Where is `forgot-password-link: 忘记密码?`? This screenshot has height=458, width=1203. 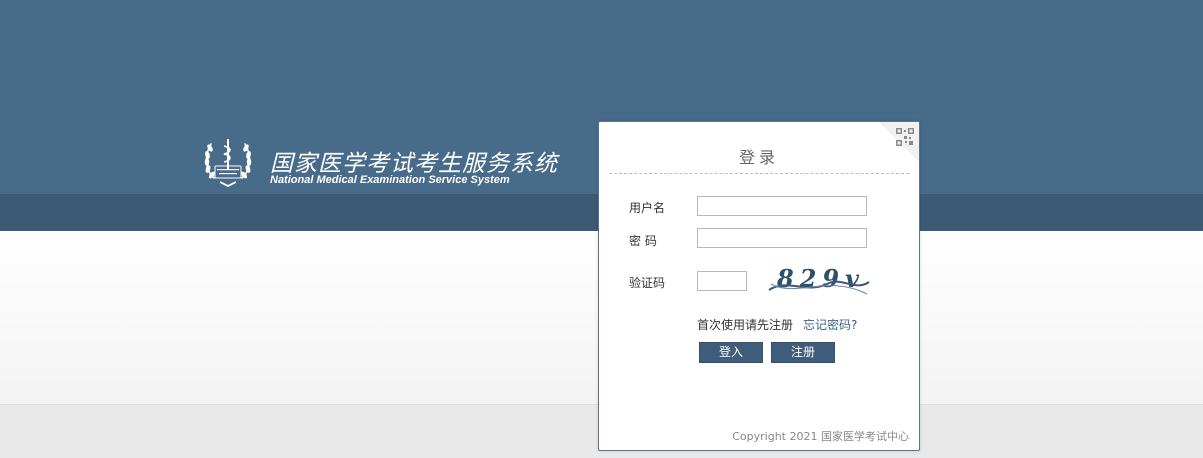 forgot-password-link: 忘记密码? is located at coordinates (830, 325).